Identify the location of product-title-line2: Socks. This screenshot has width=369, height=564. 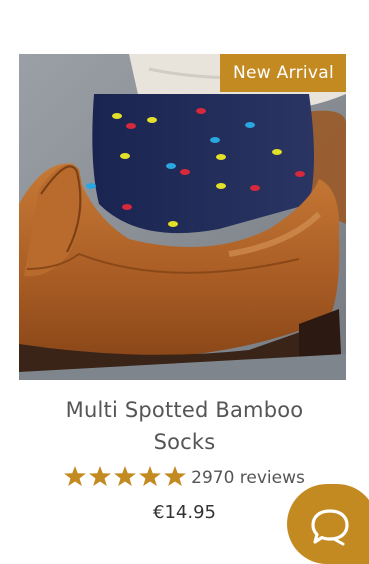
(184, 442).